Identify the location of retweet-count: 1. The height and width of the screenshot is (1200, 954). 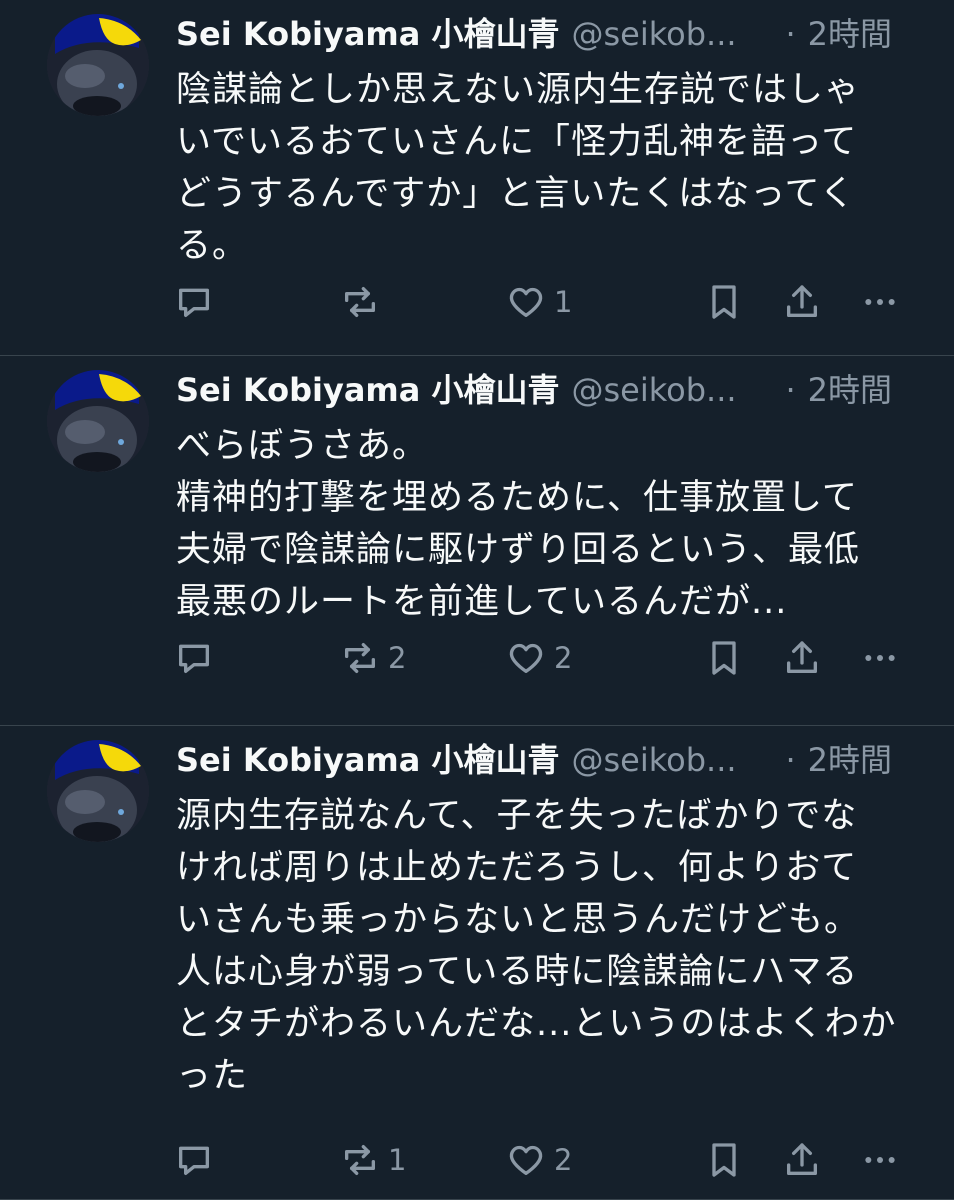
(397, 1160).